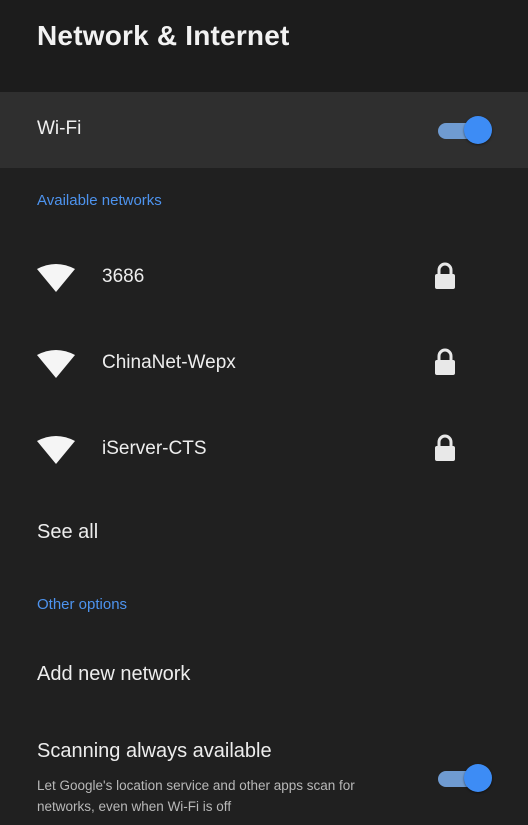 This screenshot has width=528, height=825. I want to click on other-options-header: Other options, so click(82, 604).